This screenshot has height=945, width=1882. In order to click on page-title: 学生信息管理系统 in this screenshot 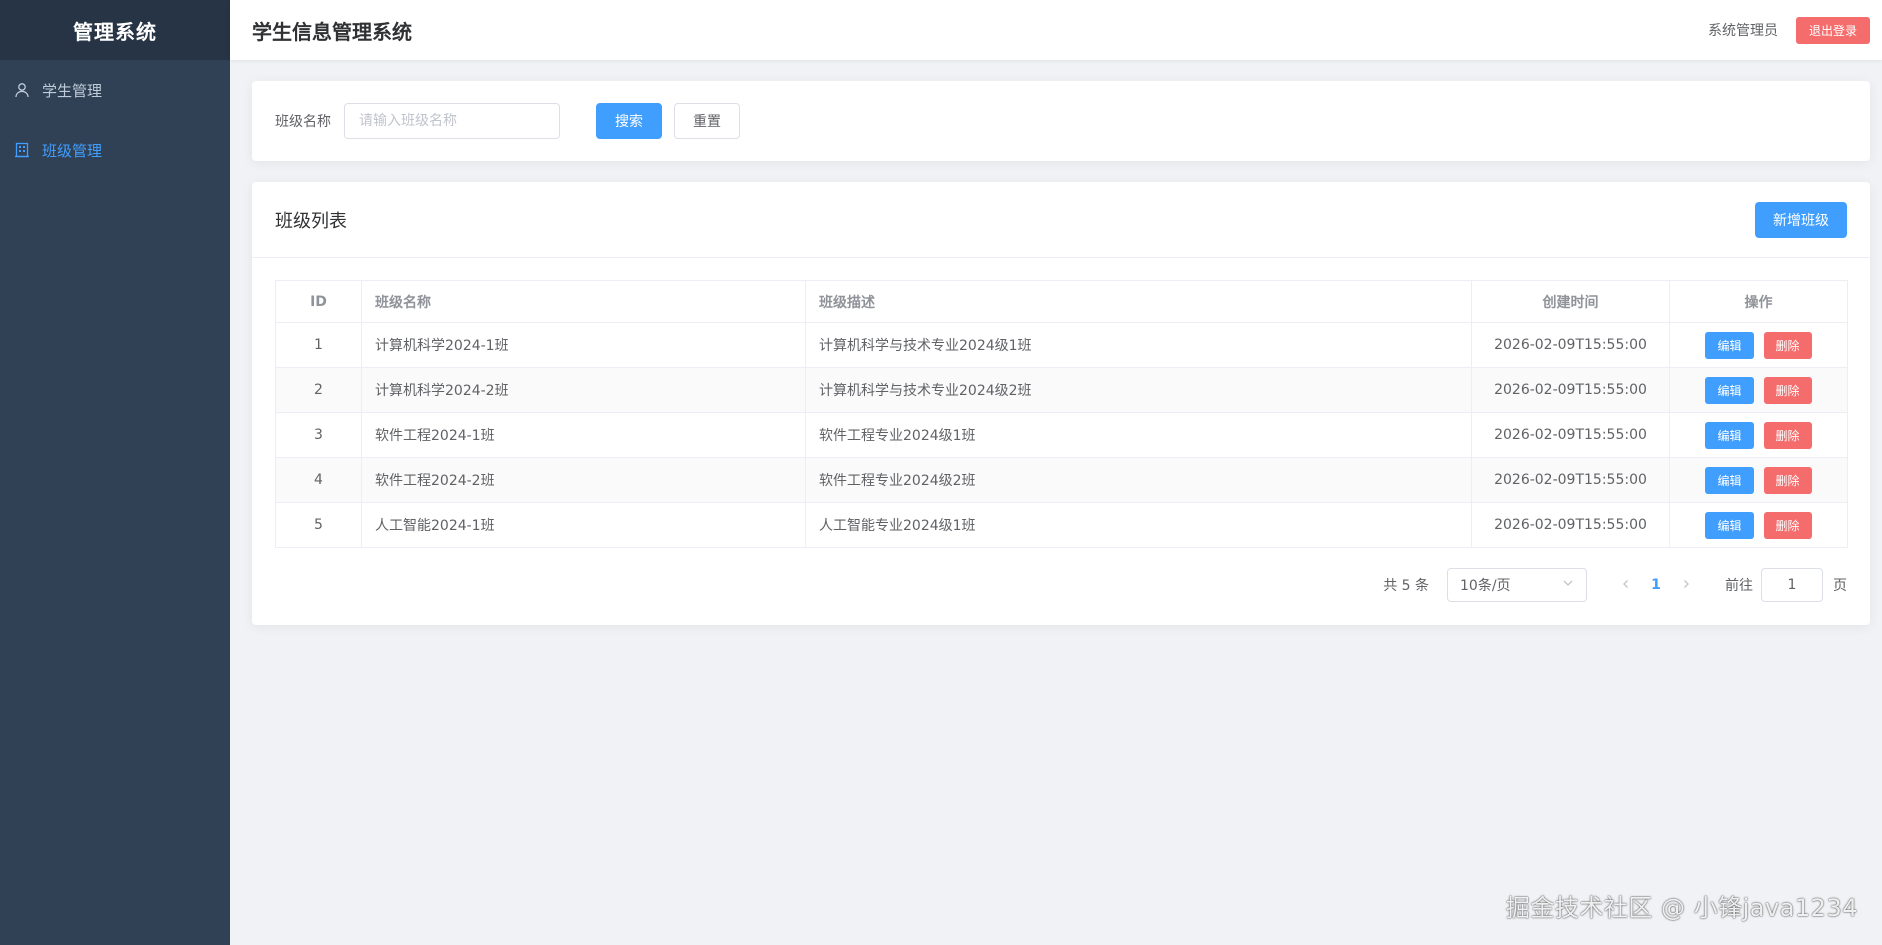, I will do `click(332, 31)`.